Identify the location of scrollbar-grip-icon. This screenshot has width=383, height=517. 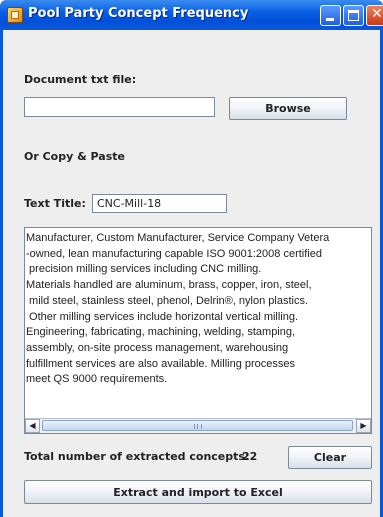
(197, 426).